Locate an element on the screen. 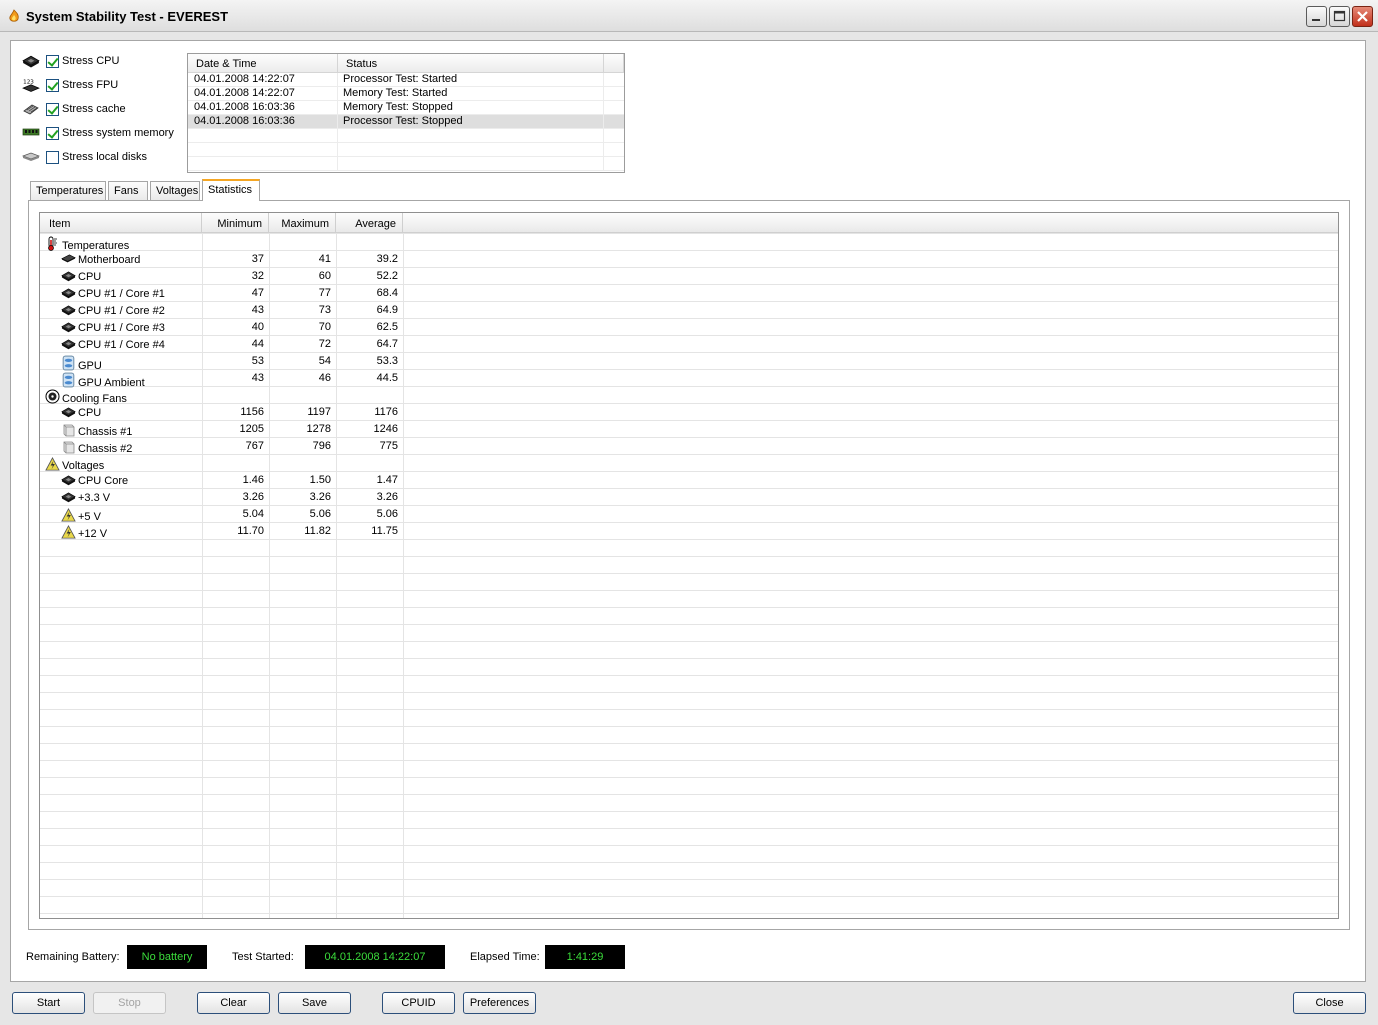  stats-group-row: Cooling Fans is located at coordinates (689, 396).